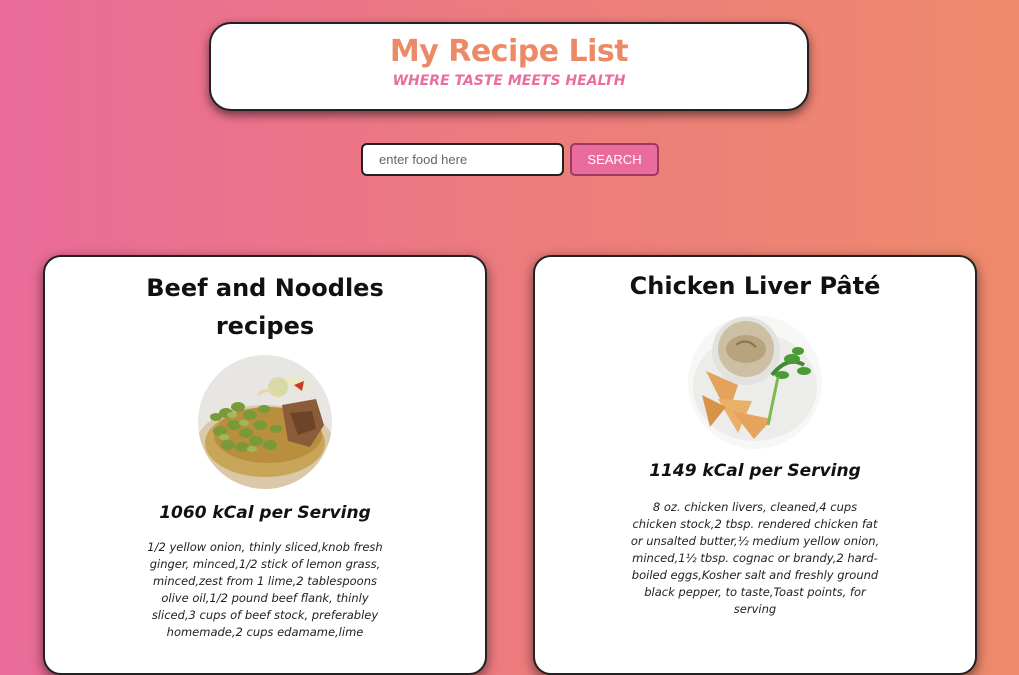 The width and height of the screenshot is (1019, 675). Describe the element at coordinates (509, 81) in the screenshot. I see `page-tagline: WHERE TASTE MEETS HEALTH` at that location.